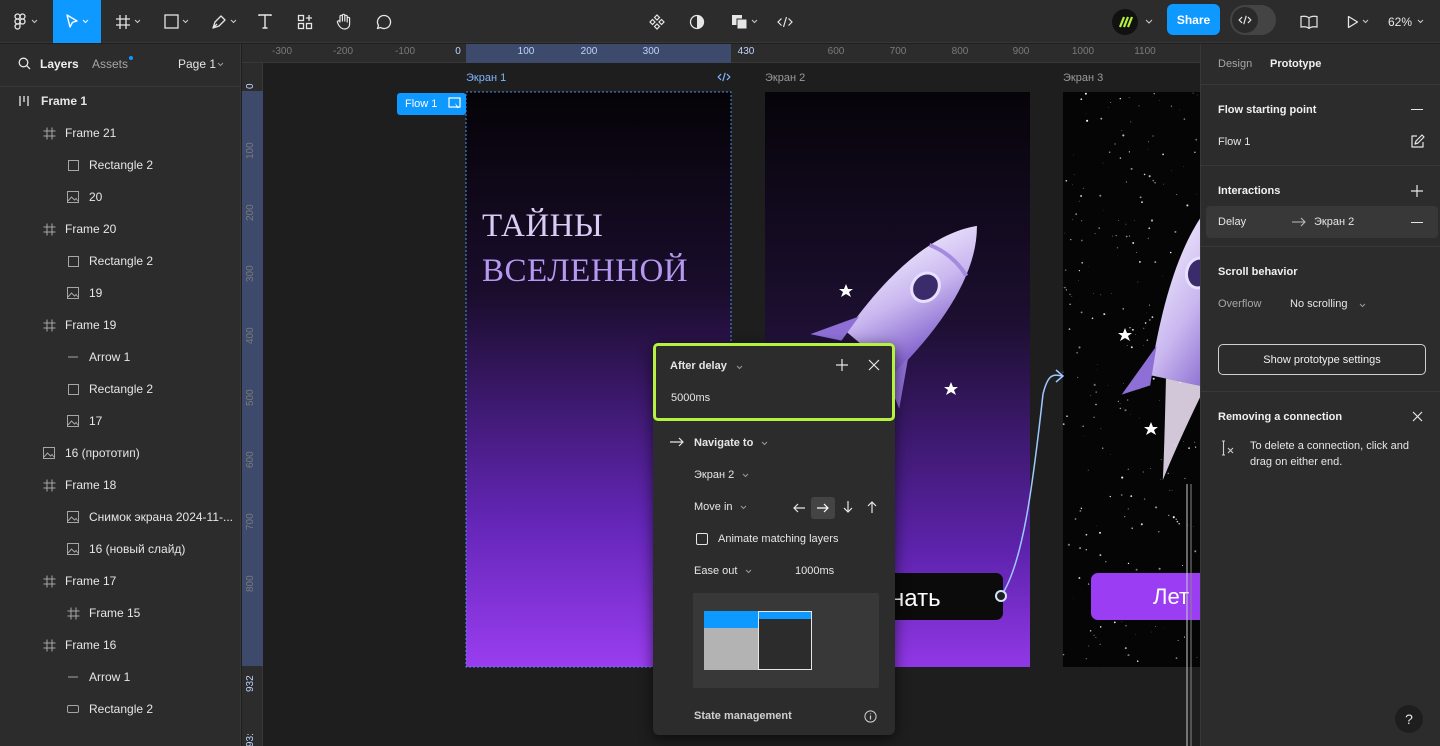 This screenshot has width=1440, height=746. Describe the element at coordinates (120, 133) in the screenshot. I see `layer-row: Frame 21` at that location.